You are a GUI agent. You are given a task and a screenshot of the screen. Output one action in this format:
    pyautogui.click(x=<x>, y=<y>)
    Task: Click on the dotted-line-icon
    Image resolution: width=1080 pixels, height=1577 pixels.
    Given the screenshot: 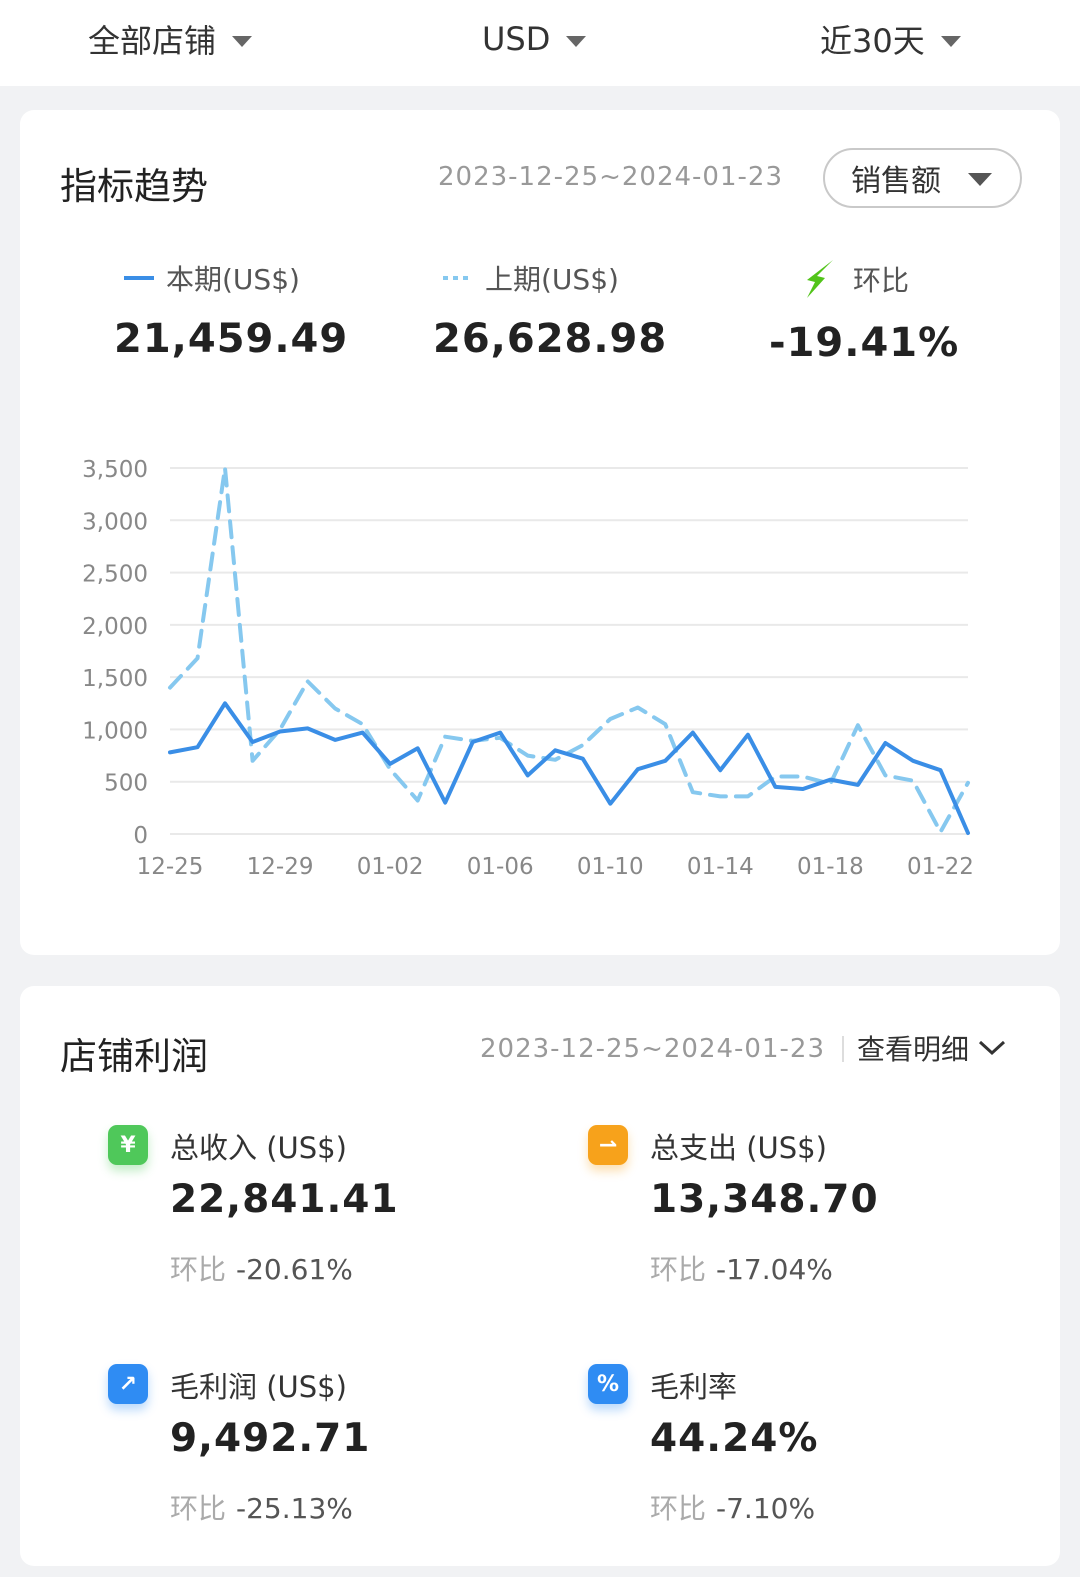 What is the action you would take?
    pyautogui.click(x=458, y=278)
    